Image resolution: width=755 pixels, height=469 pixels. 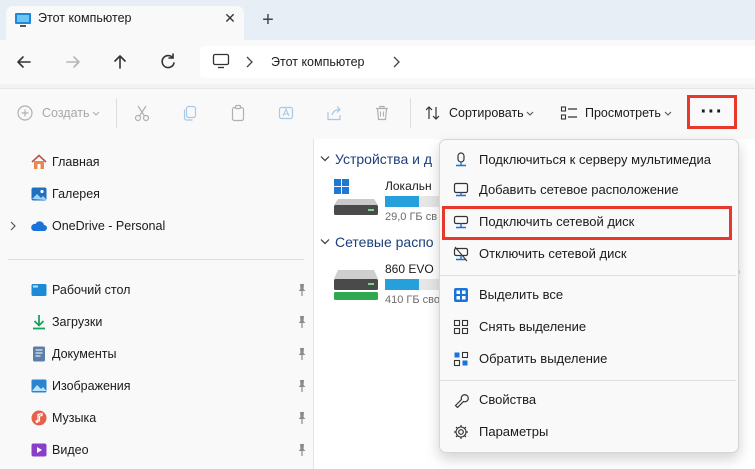 I want to click on menu-item-settings: Параметры, so click(x=588, y=432).